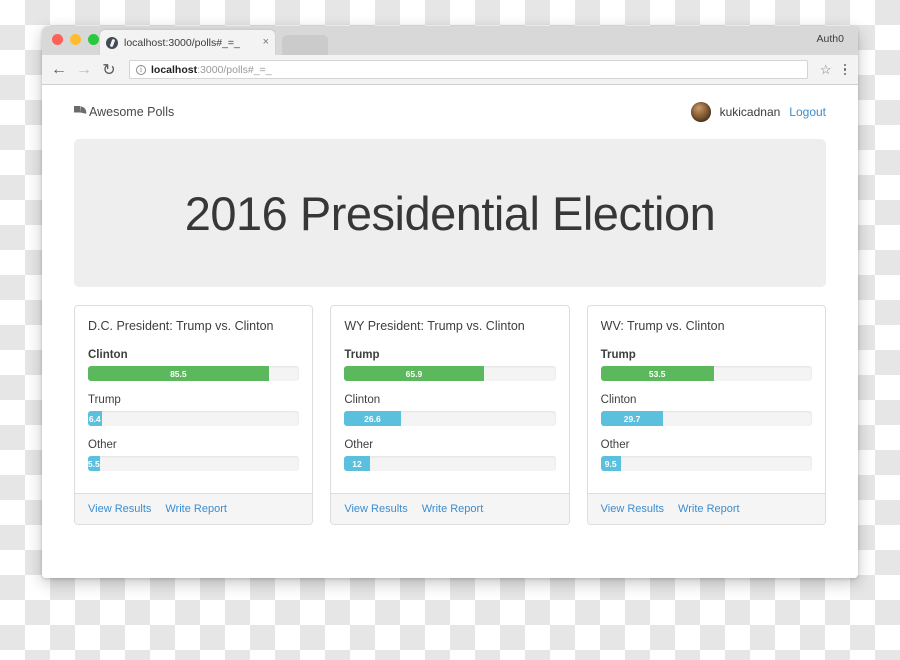  What do you see at coordinates (700, 112) in the screenshot?
I see `avatar` at bounding box center [700, 112].